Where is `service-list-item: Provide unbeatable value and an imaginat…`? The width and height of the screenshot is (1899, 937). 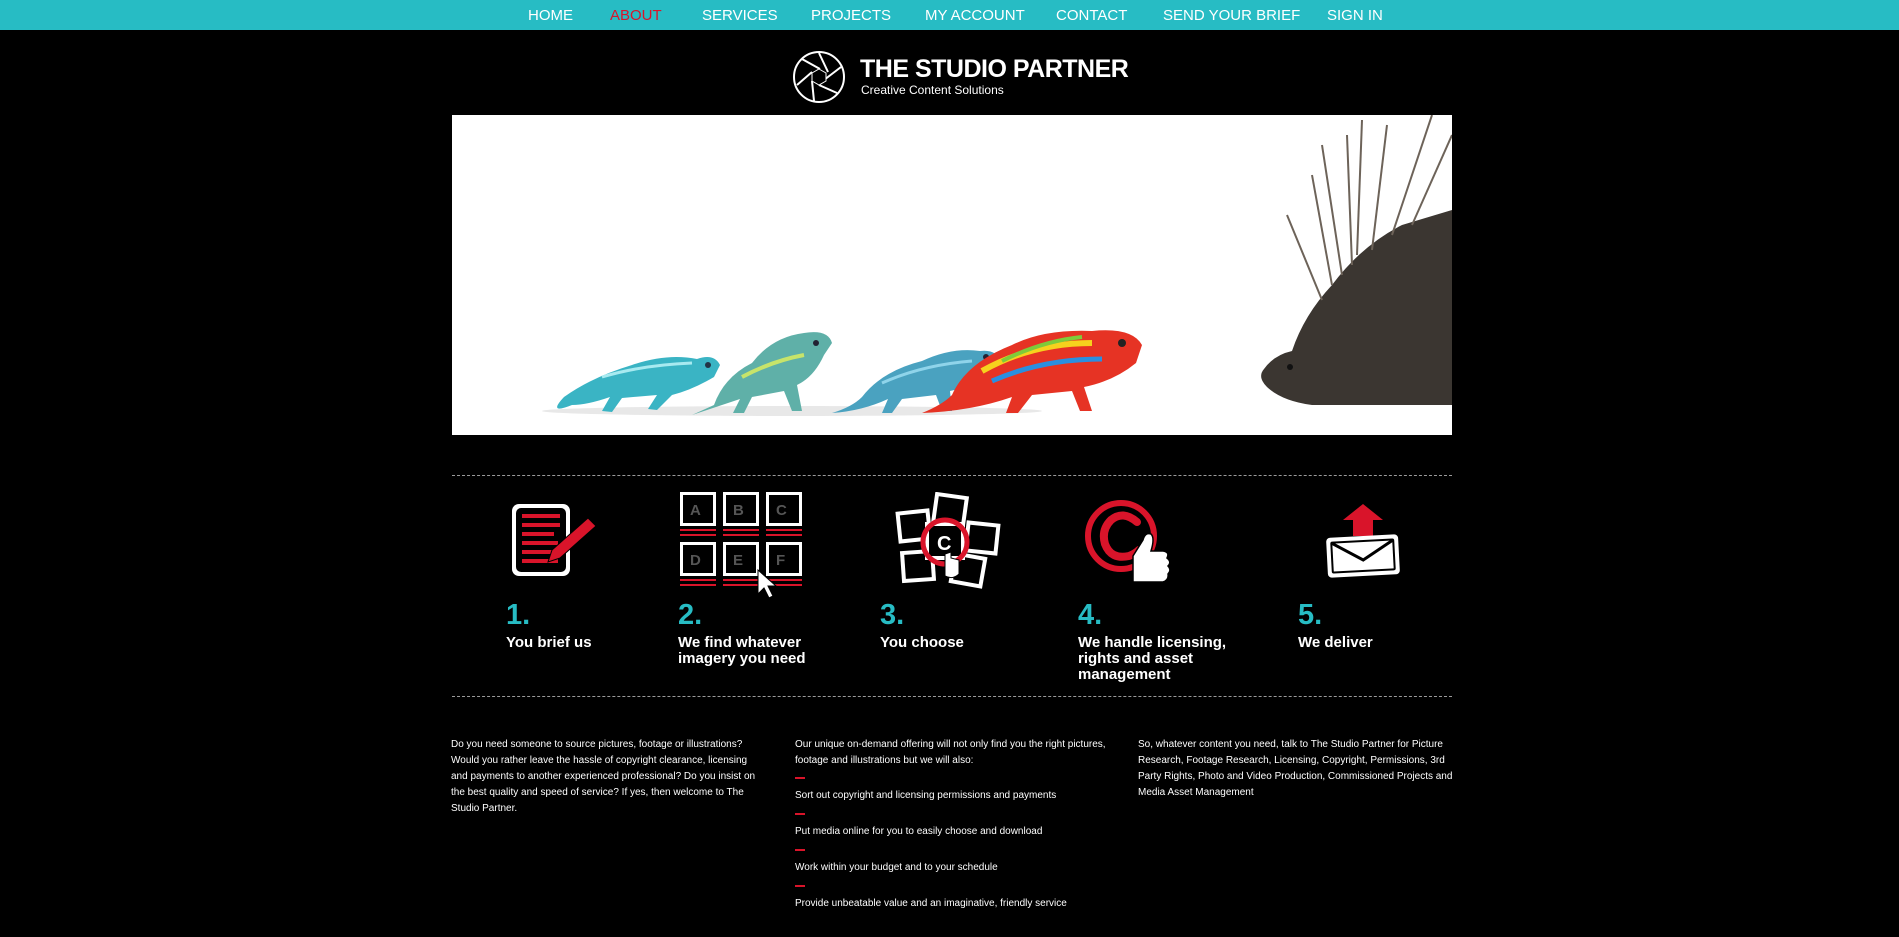 service-list-item: Provide unbeatable value and an imaginat… is located at coordinates (931, 903).